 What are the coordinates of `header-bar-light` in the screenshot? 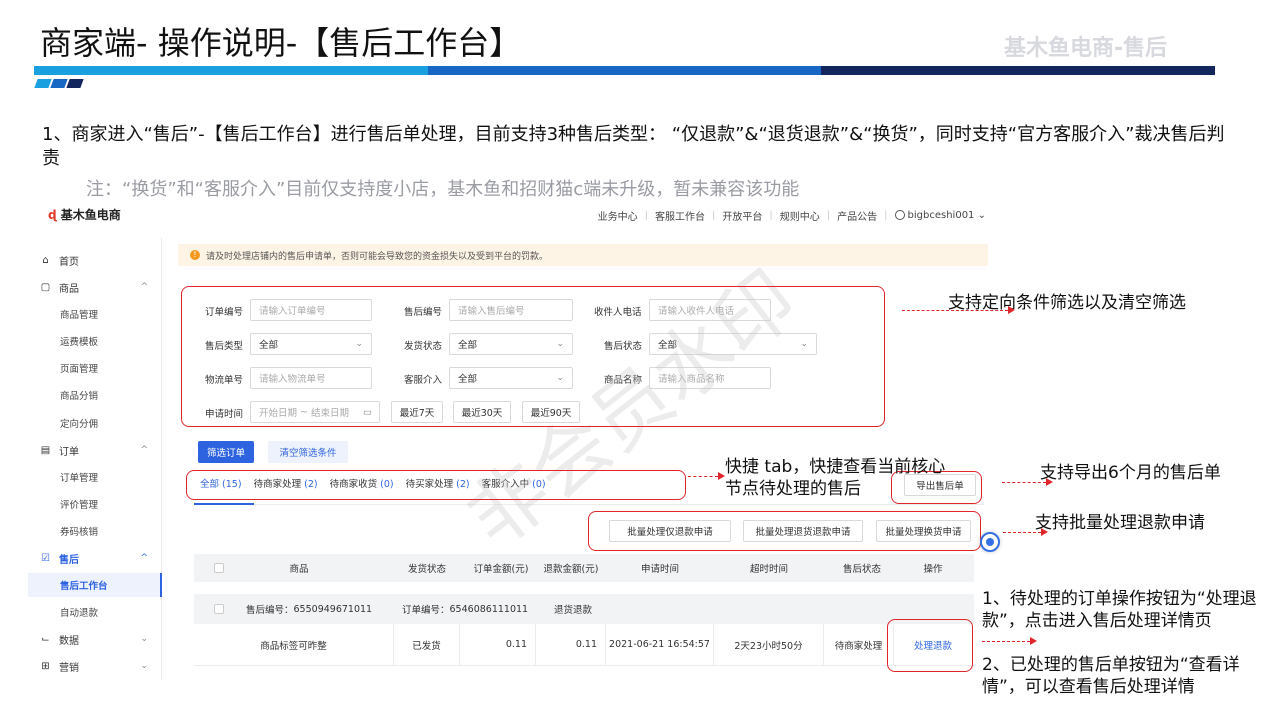 It's located at (231, 70).